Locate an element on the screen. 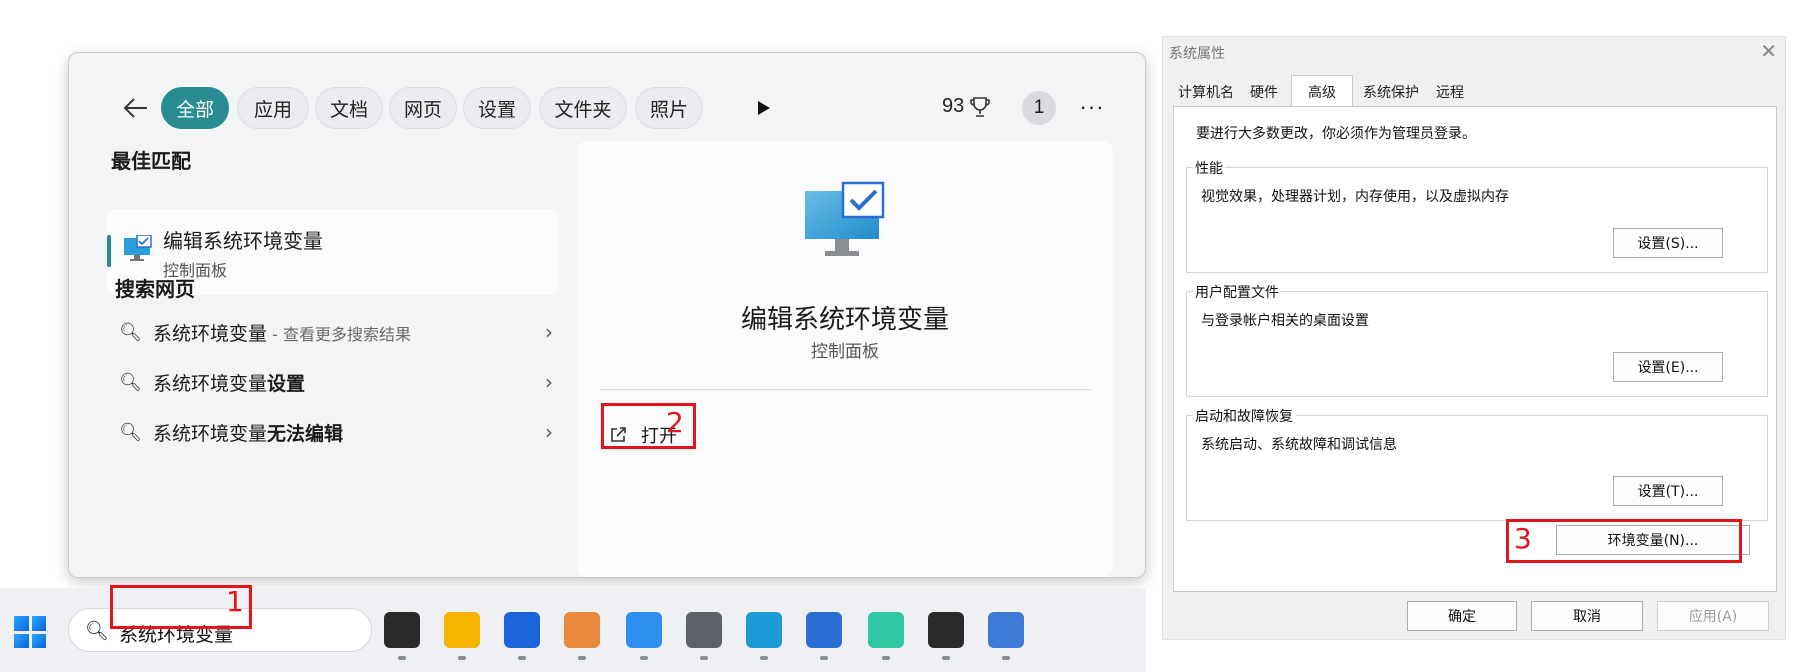 Image resolution: width=1811 pixels, height=672 pixels. web-result-text: 系统环境变量 - 查看更多搜索结果 is located at coordinates (346, 332).